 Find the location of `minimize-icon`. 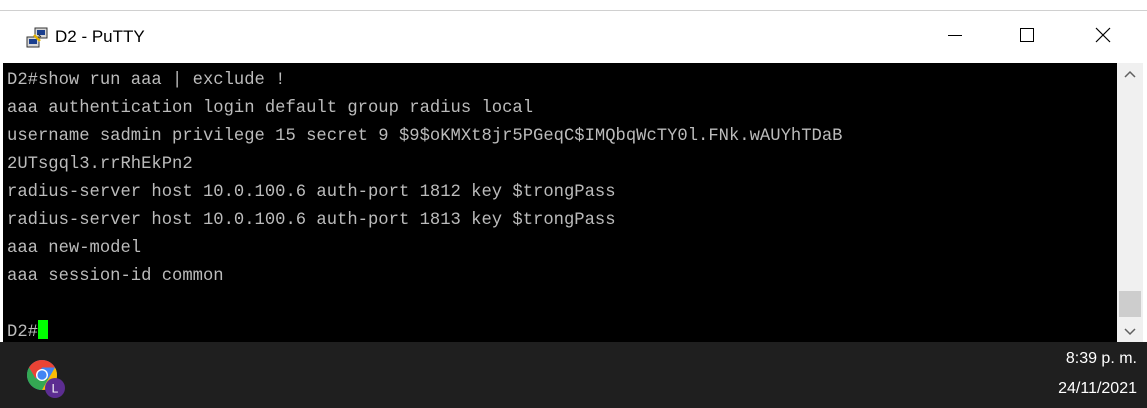

minimize-icon is located at coordinates (955, 37).